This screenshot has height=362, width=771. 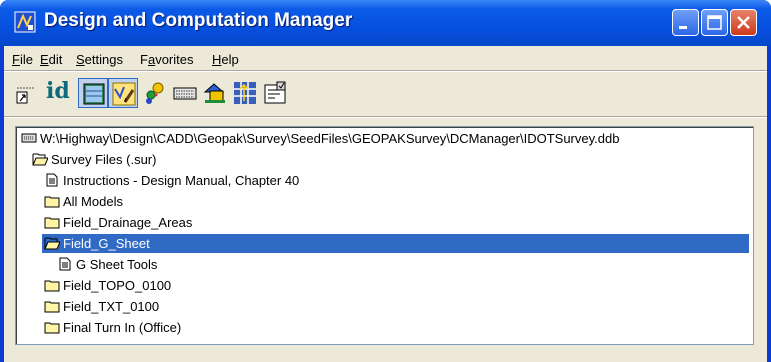 What do you see at coordinates (392, 201) in the screenshot?
I see `tree-item: All Models` at bounding box center [392, 201].